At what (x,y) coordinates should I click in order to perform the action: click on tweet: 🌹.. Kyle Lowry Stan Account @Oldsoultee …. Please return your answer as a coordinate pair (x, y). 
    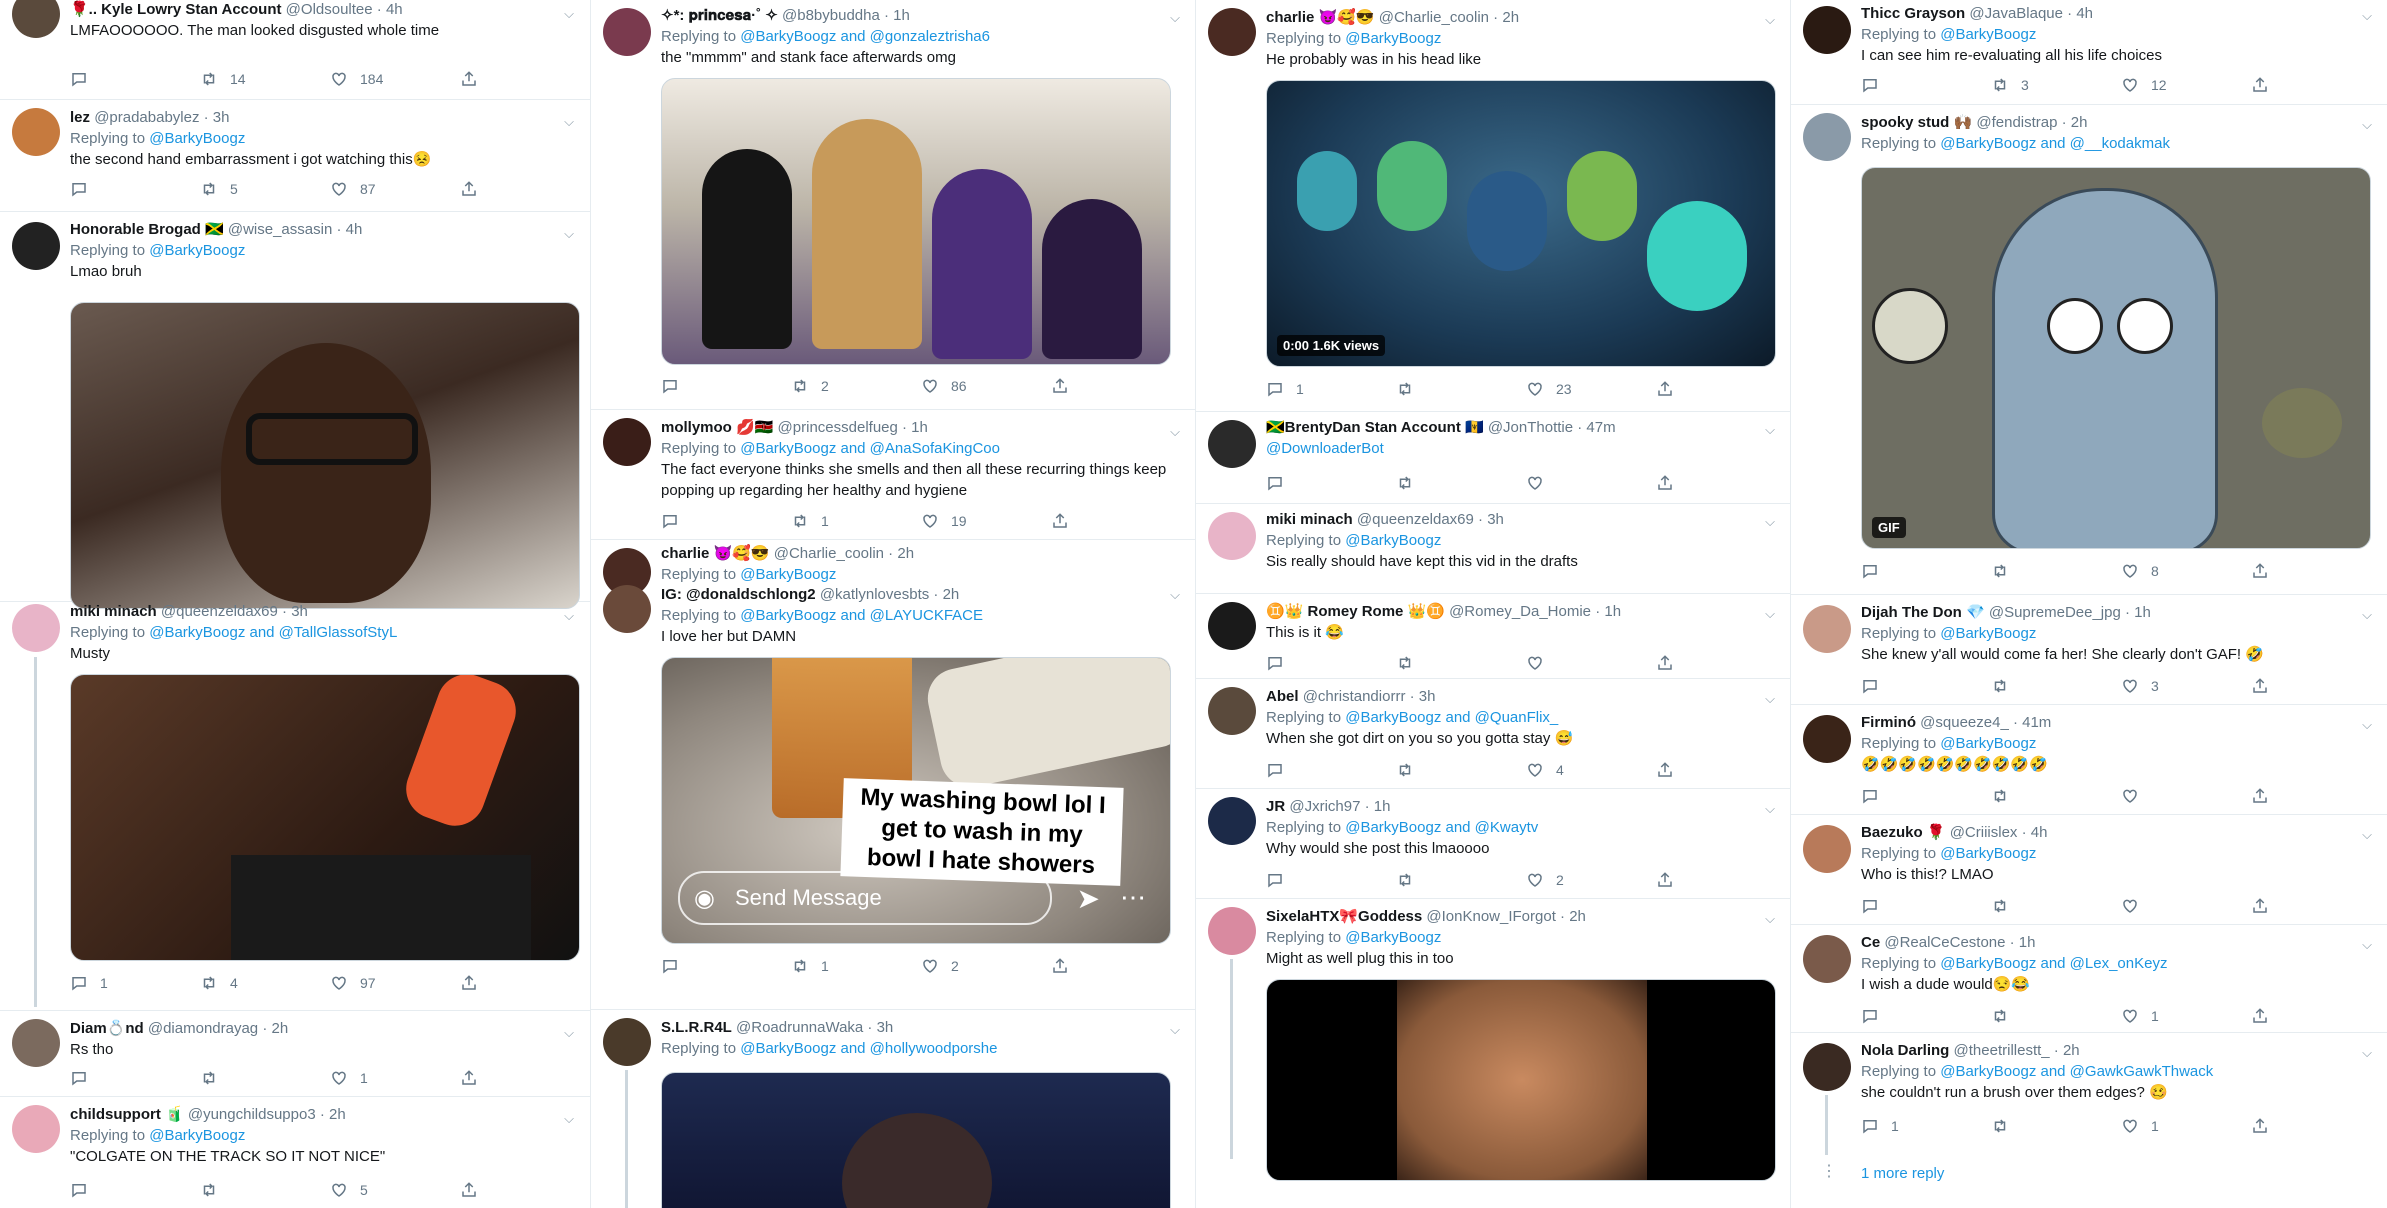
    Looking at the image, I should click on (295, 50).